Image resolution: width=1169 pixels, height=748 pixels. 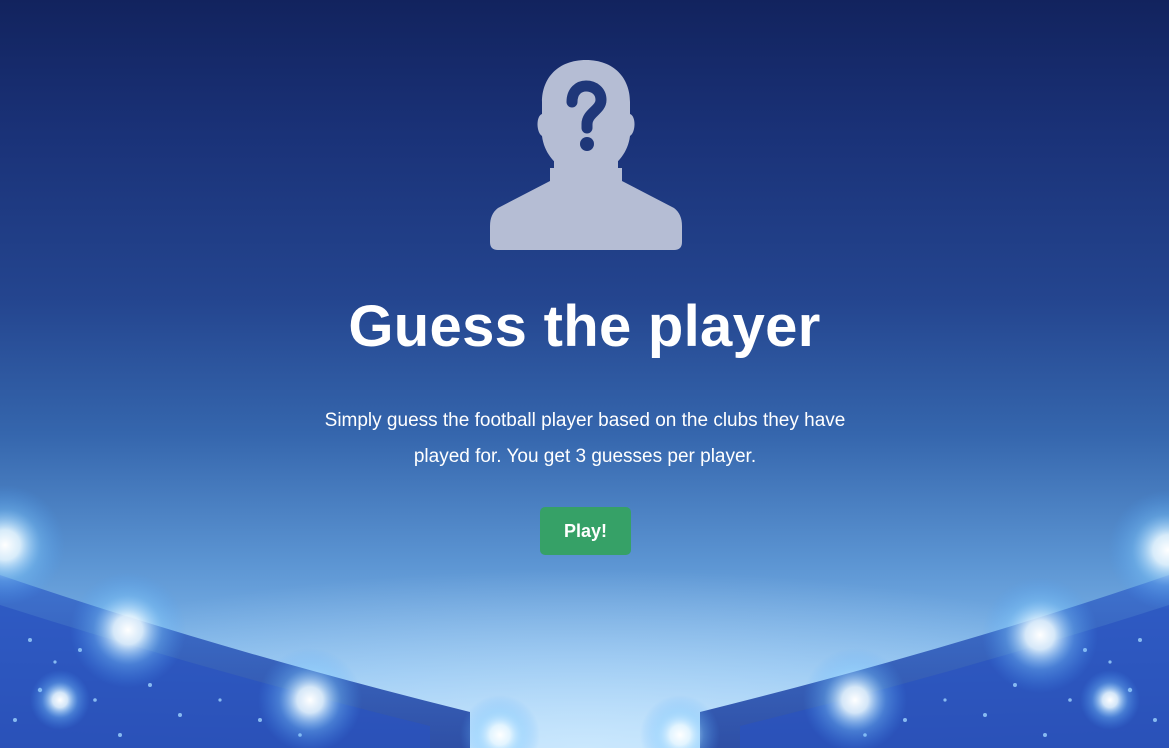 I want to click on unknown-player-silhouette-icon, so click(x=586, y=155).